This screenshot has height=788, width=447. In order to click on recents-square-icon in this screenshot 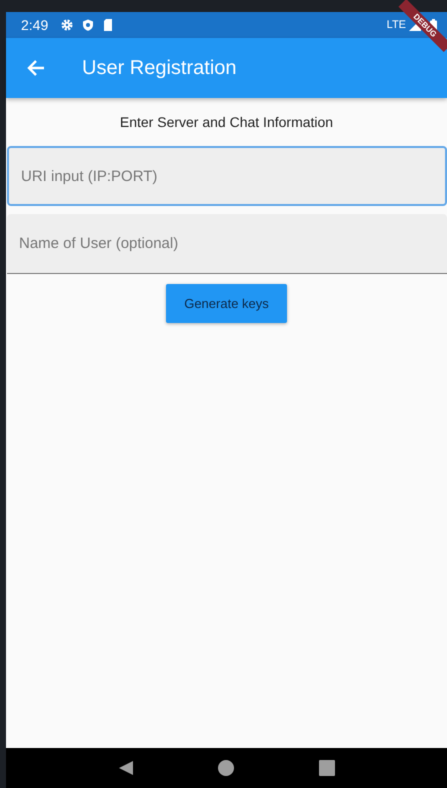, I will do `click(326, 768)`.